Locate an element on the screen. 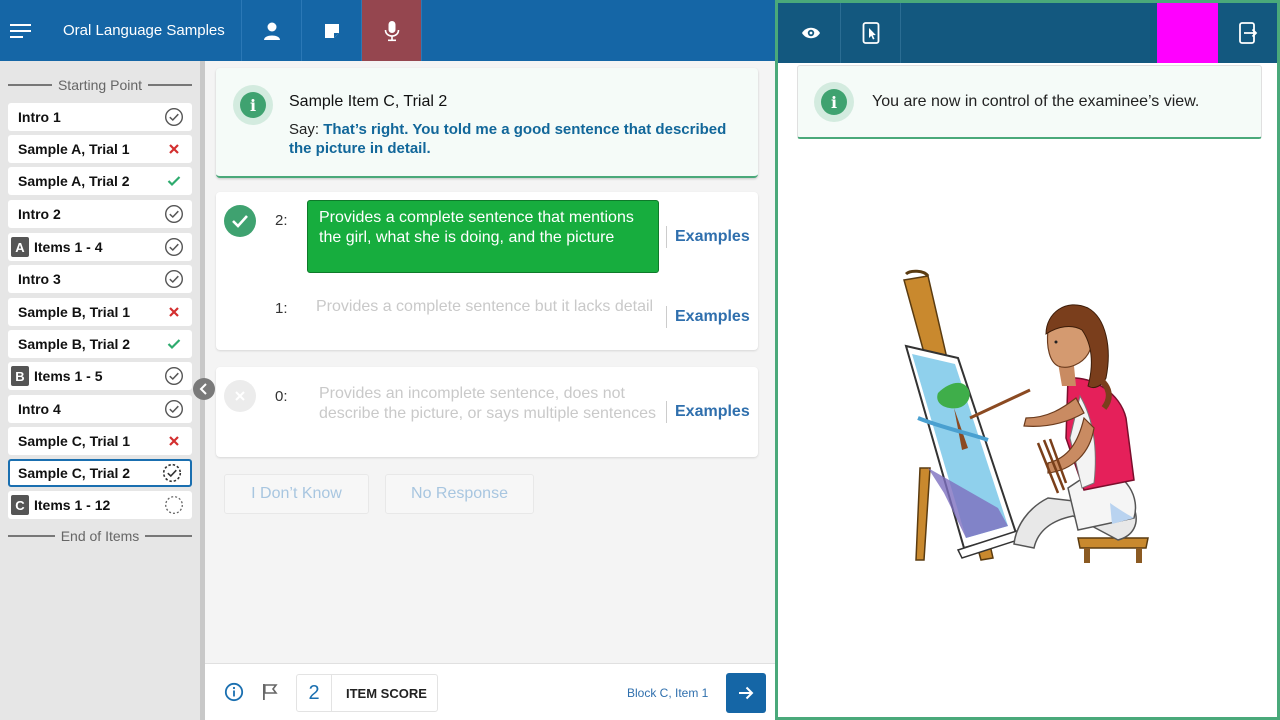 The width and height of the screenshot is (1280, 720). sidebar-item-label: Items 1 - 4 is located at coordinates (68, 247).